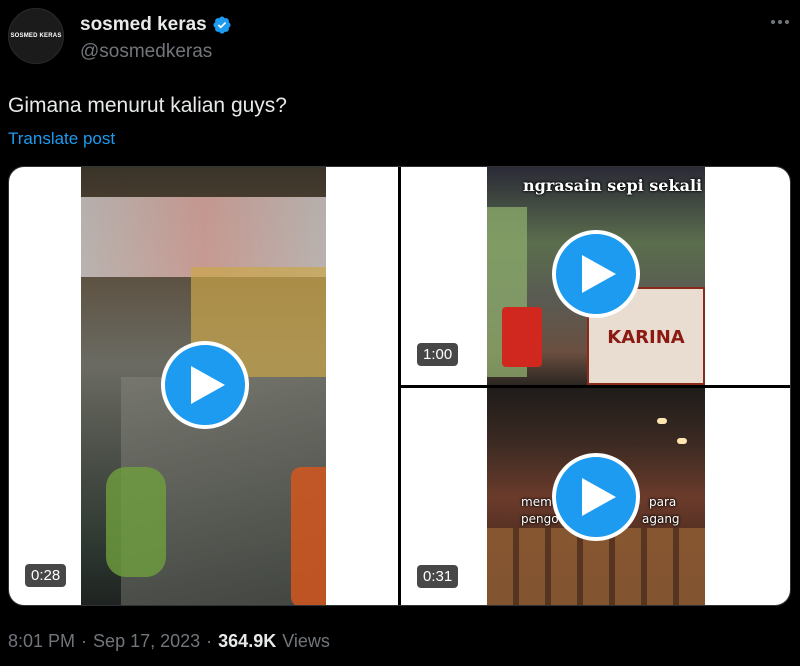 The width and height of the screenshot is (800, 666). Describe the element at coordinates (663, 502) in the screenshot. I see `video-overlay-text-3b: para` at that location.